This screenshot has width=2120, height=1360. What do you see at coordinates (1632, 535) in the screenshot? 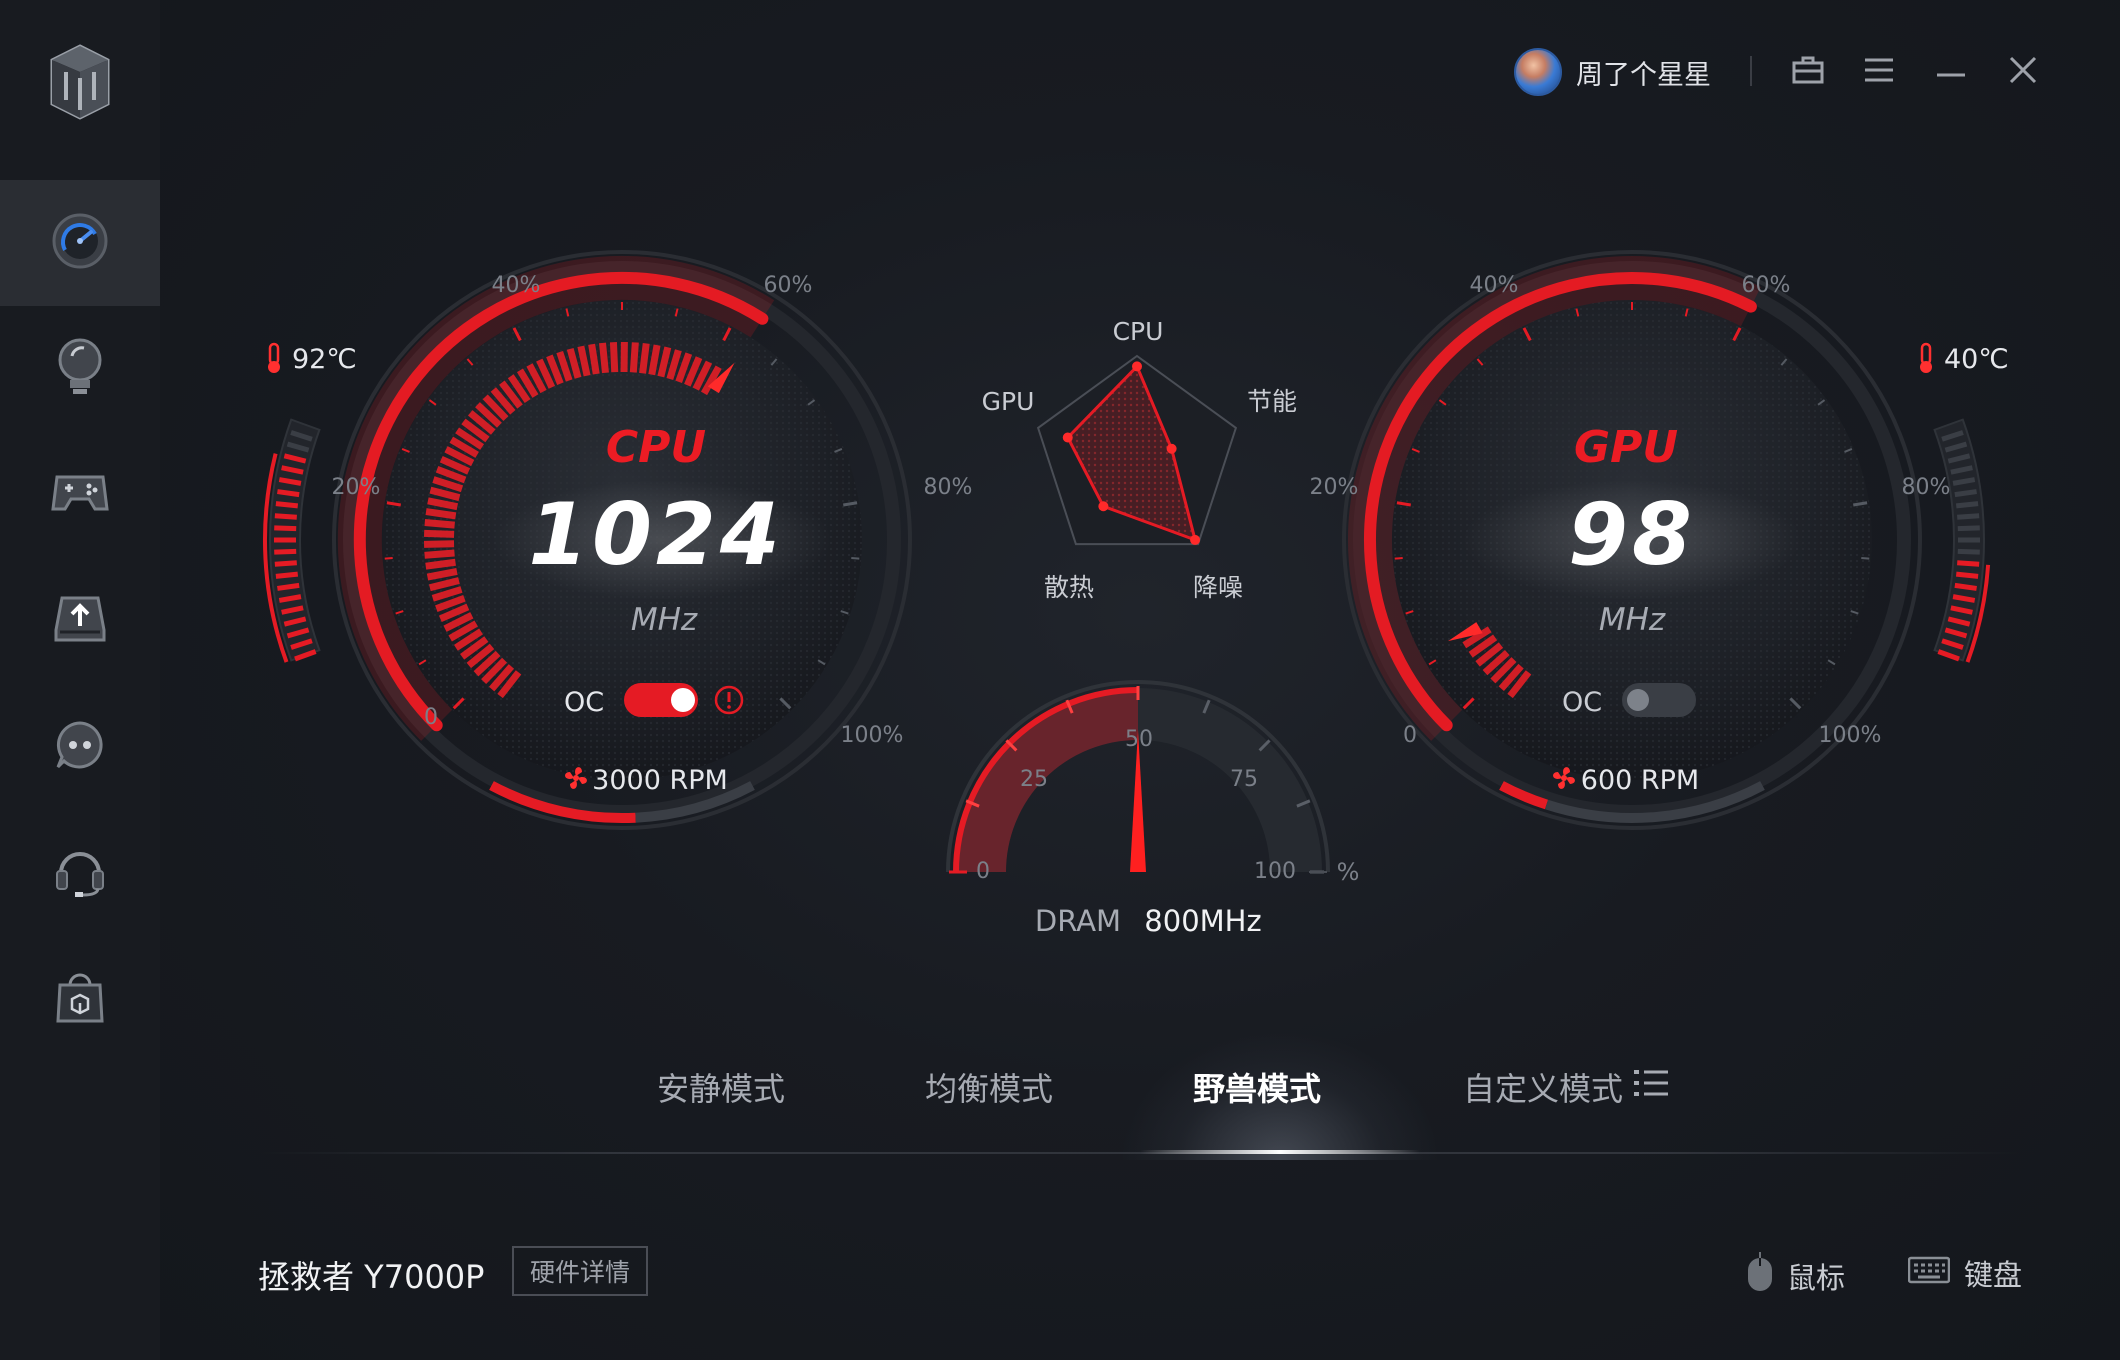
I see `gpu-value: 98` at bounding box center [1632, 535].